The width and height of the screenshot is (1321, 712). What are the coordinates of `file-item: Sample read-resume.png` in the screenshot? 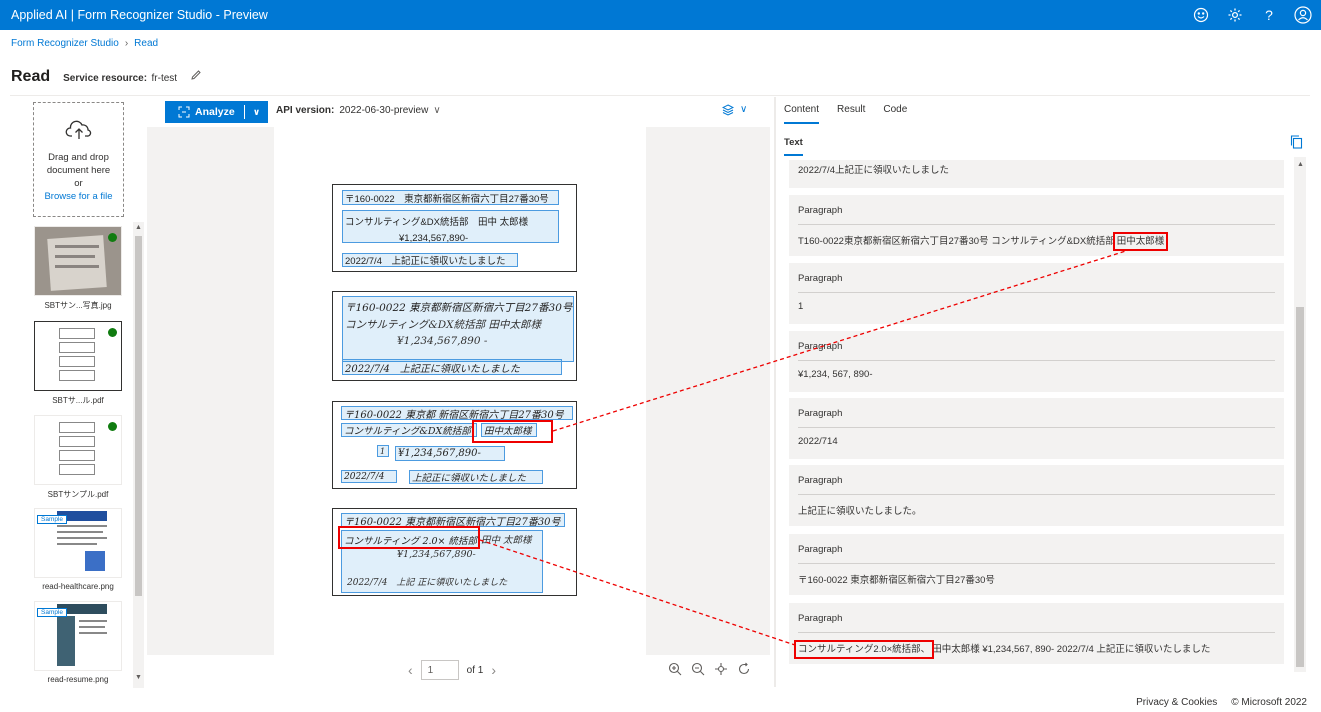 It's located at (78, 642).